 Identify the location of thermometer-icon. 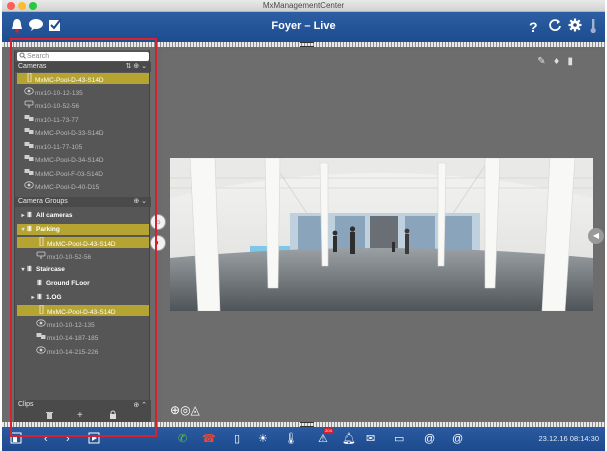
(593, 28).